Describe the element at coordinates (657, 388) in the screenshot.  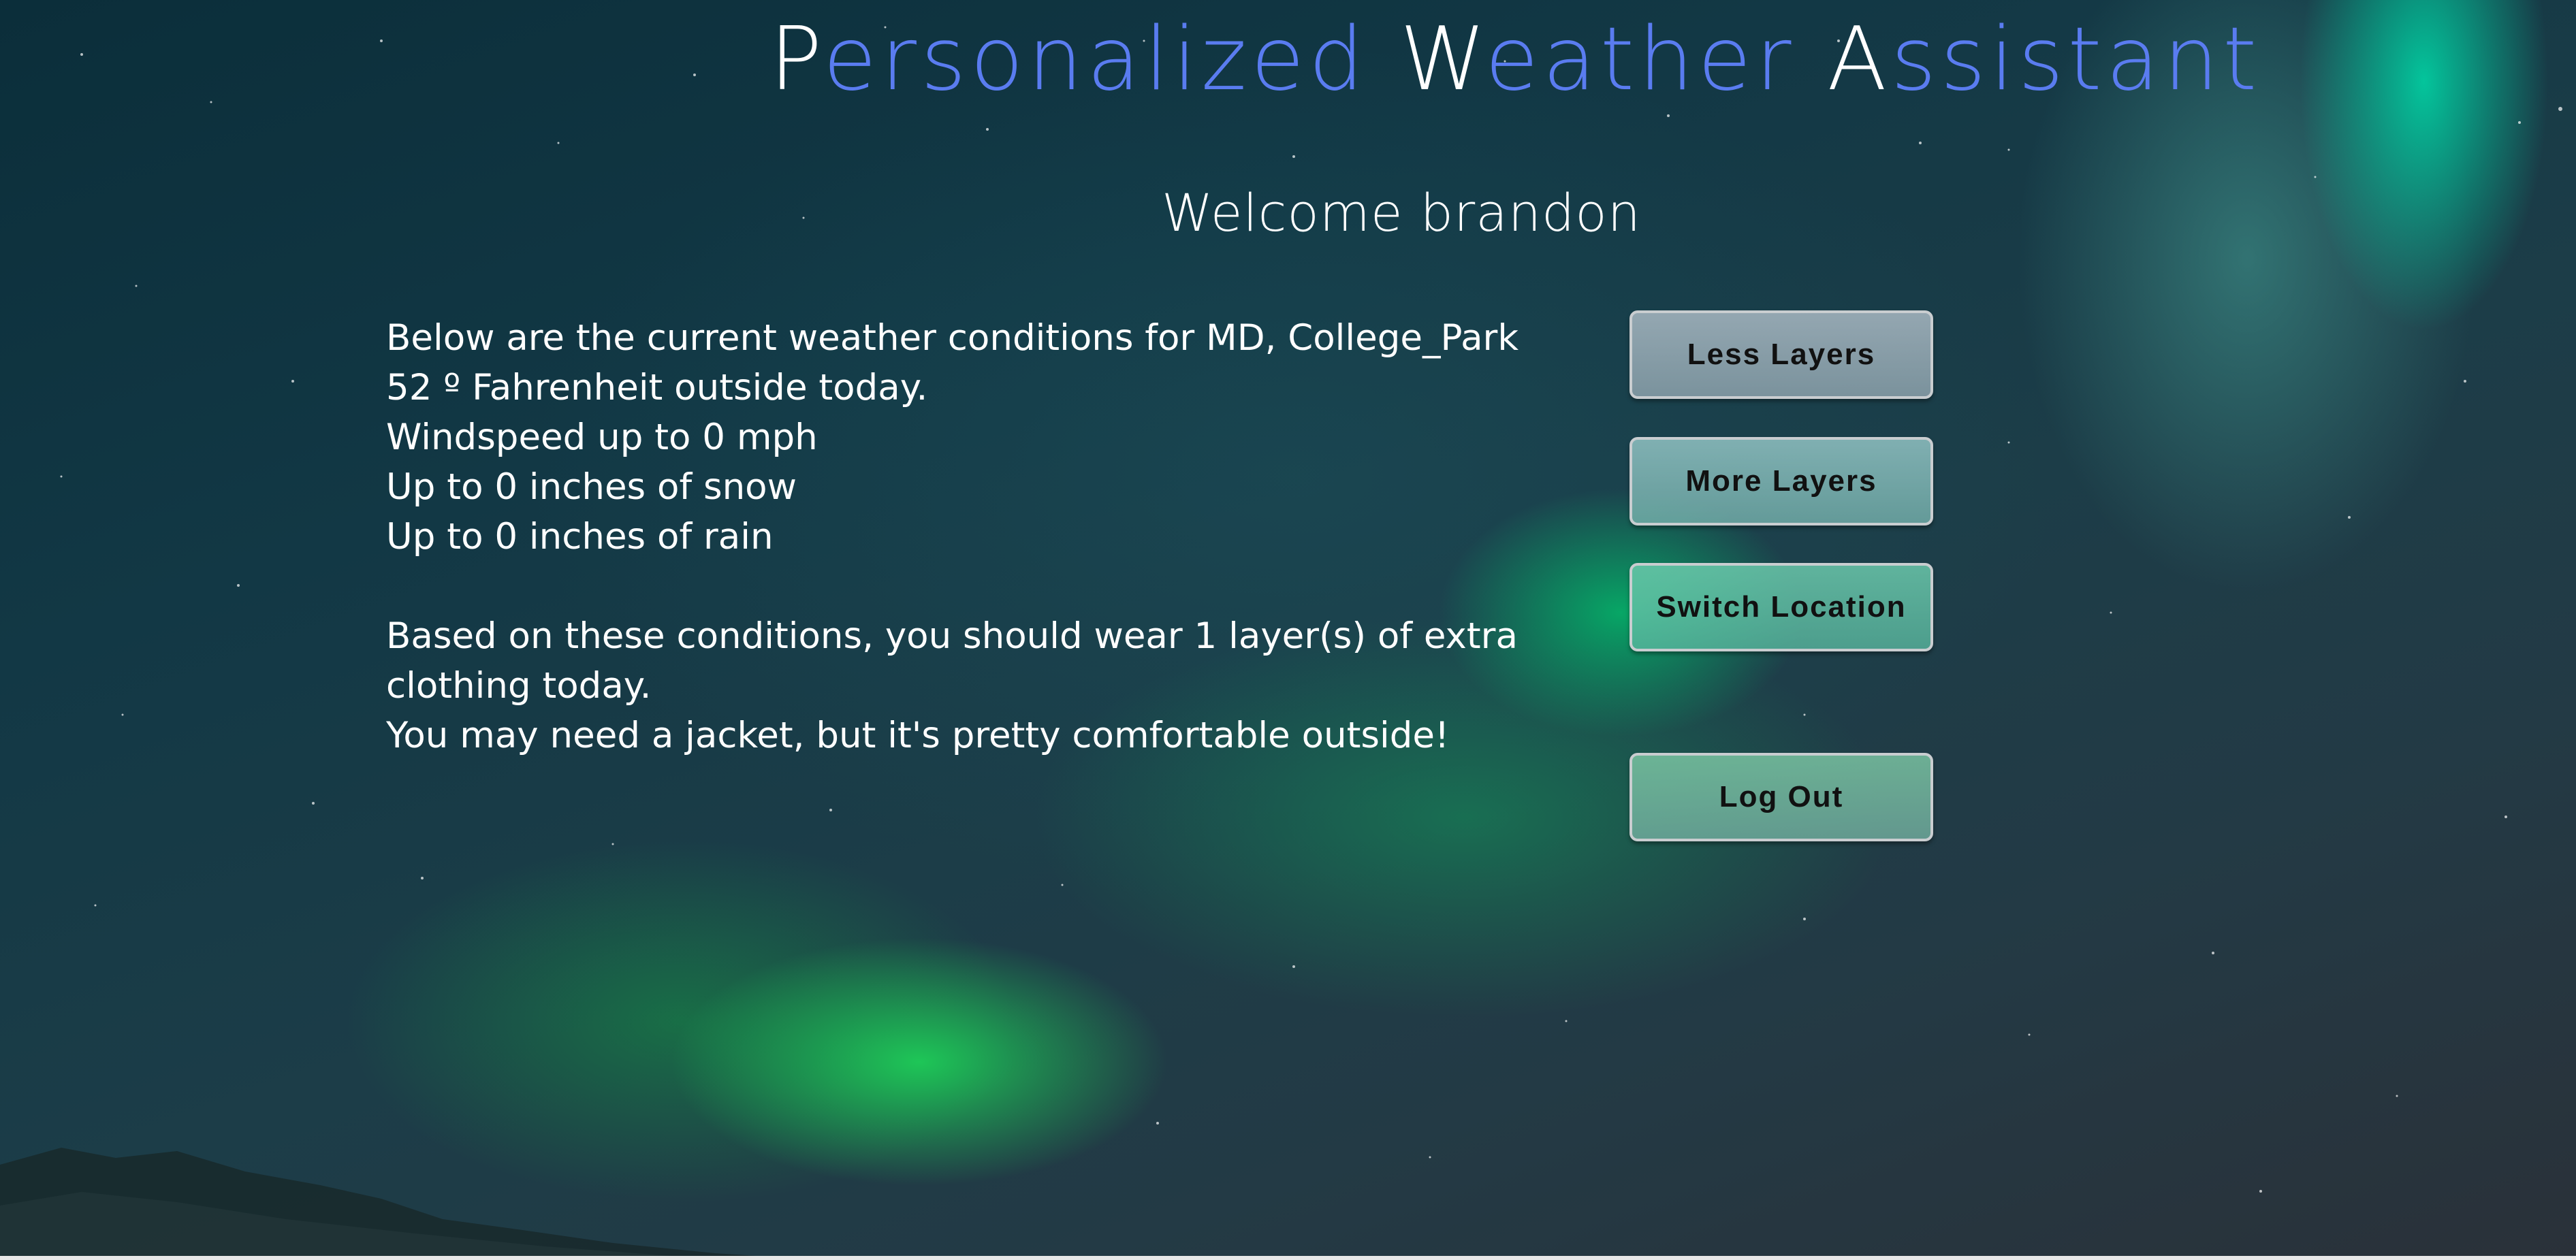
I see `temperature-text: 52 º Fahrenheit outside today.` at that location.